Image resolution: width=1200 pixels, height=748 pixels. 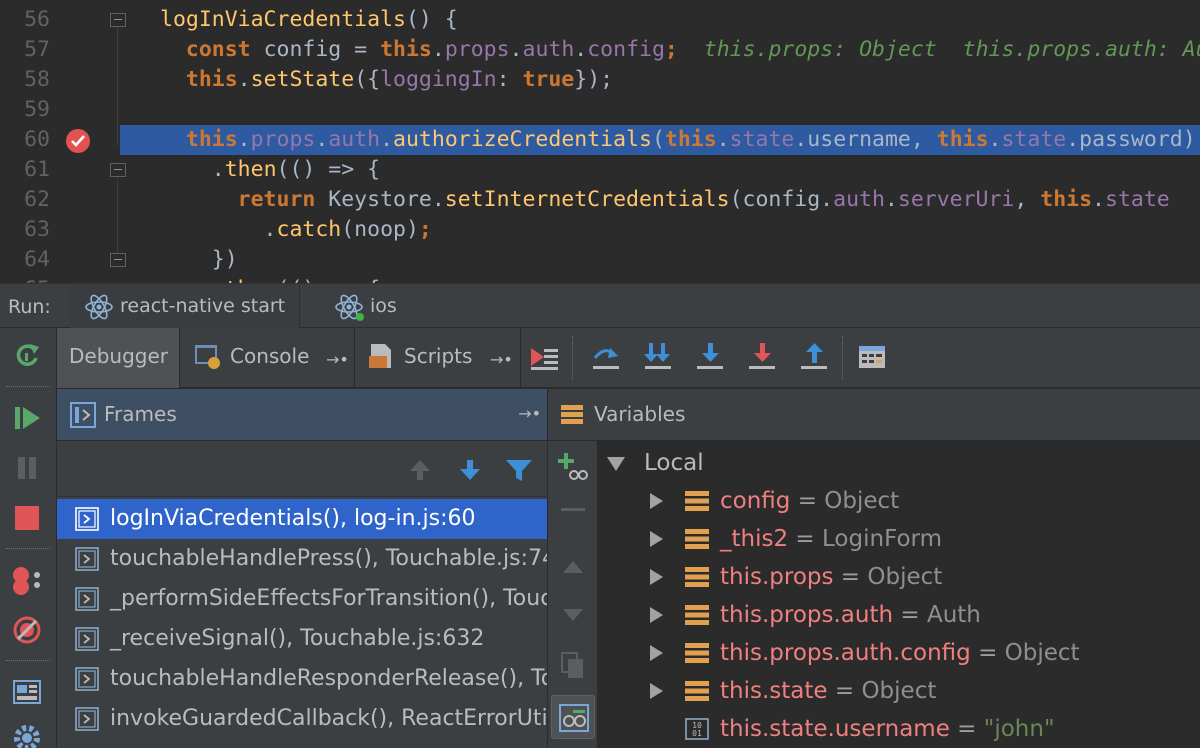 What do you see at coordinates (438, 79) in the screenshot?
I see `code-token: loggingIn` at bounding box center [438, 79].